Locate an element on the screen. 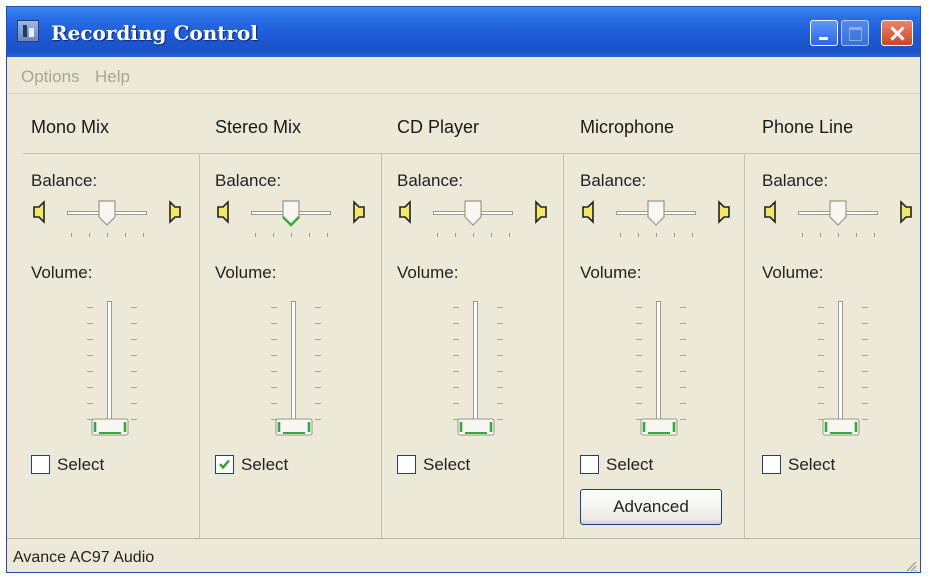 The height and width of the screenshot is (579, 931). channel-column: Mono Mix Balance: Volume: Select is located at coordinates (122, 316).